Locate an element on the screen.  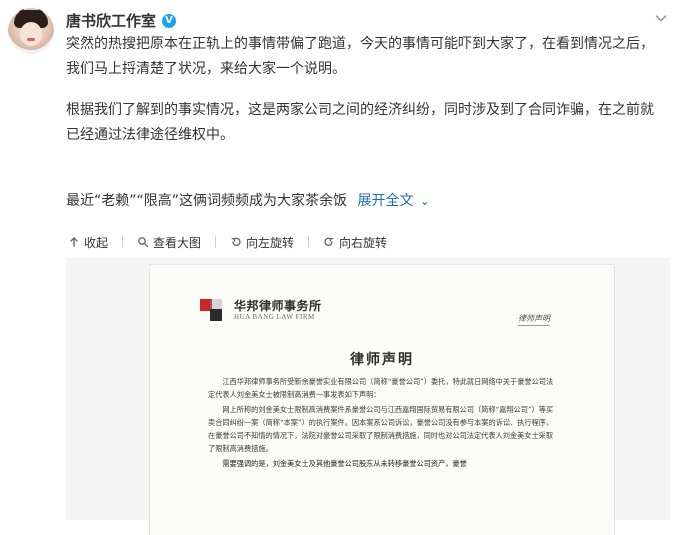
account-name-text: 唐书欣工作室 is located at coordinates (111, 20).